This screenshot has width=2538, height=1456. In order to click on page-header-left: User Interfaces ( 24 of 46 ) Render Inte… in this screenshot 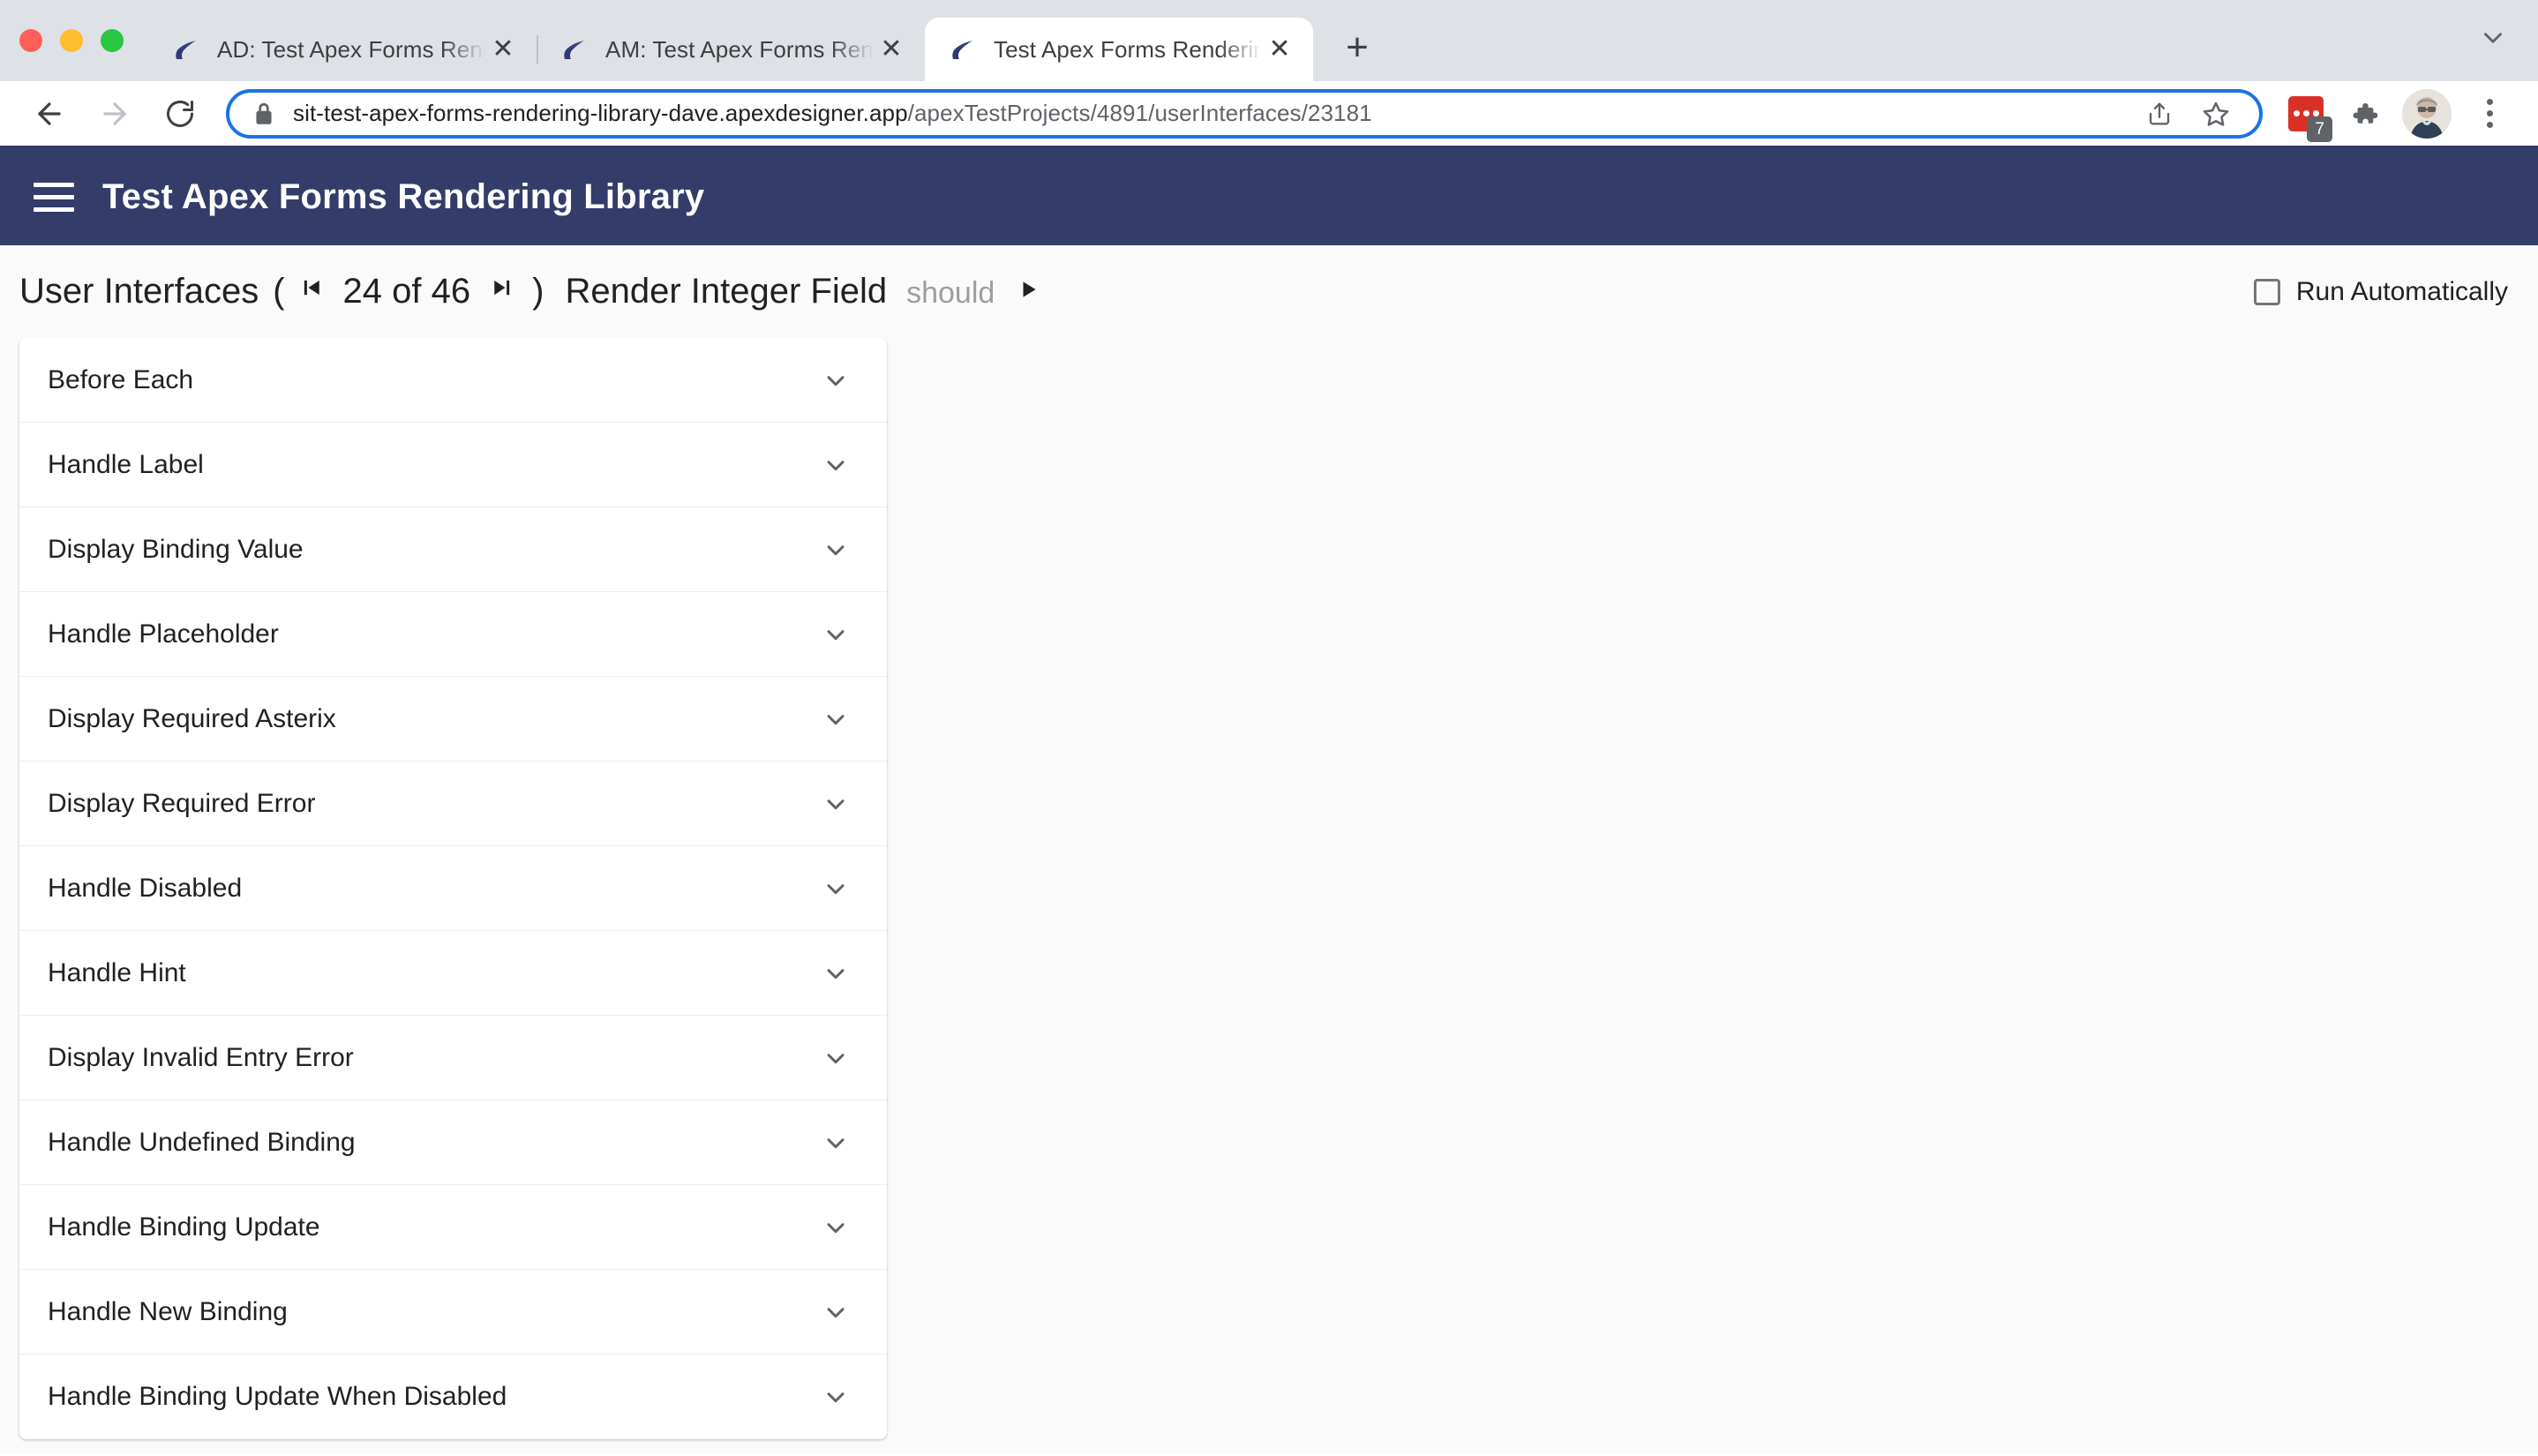, I will do `click(529, 291)`.